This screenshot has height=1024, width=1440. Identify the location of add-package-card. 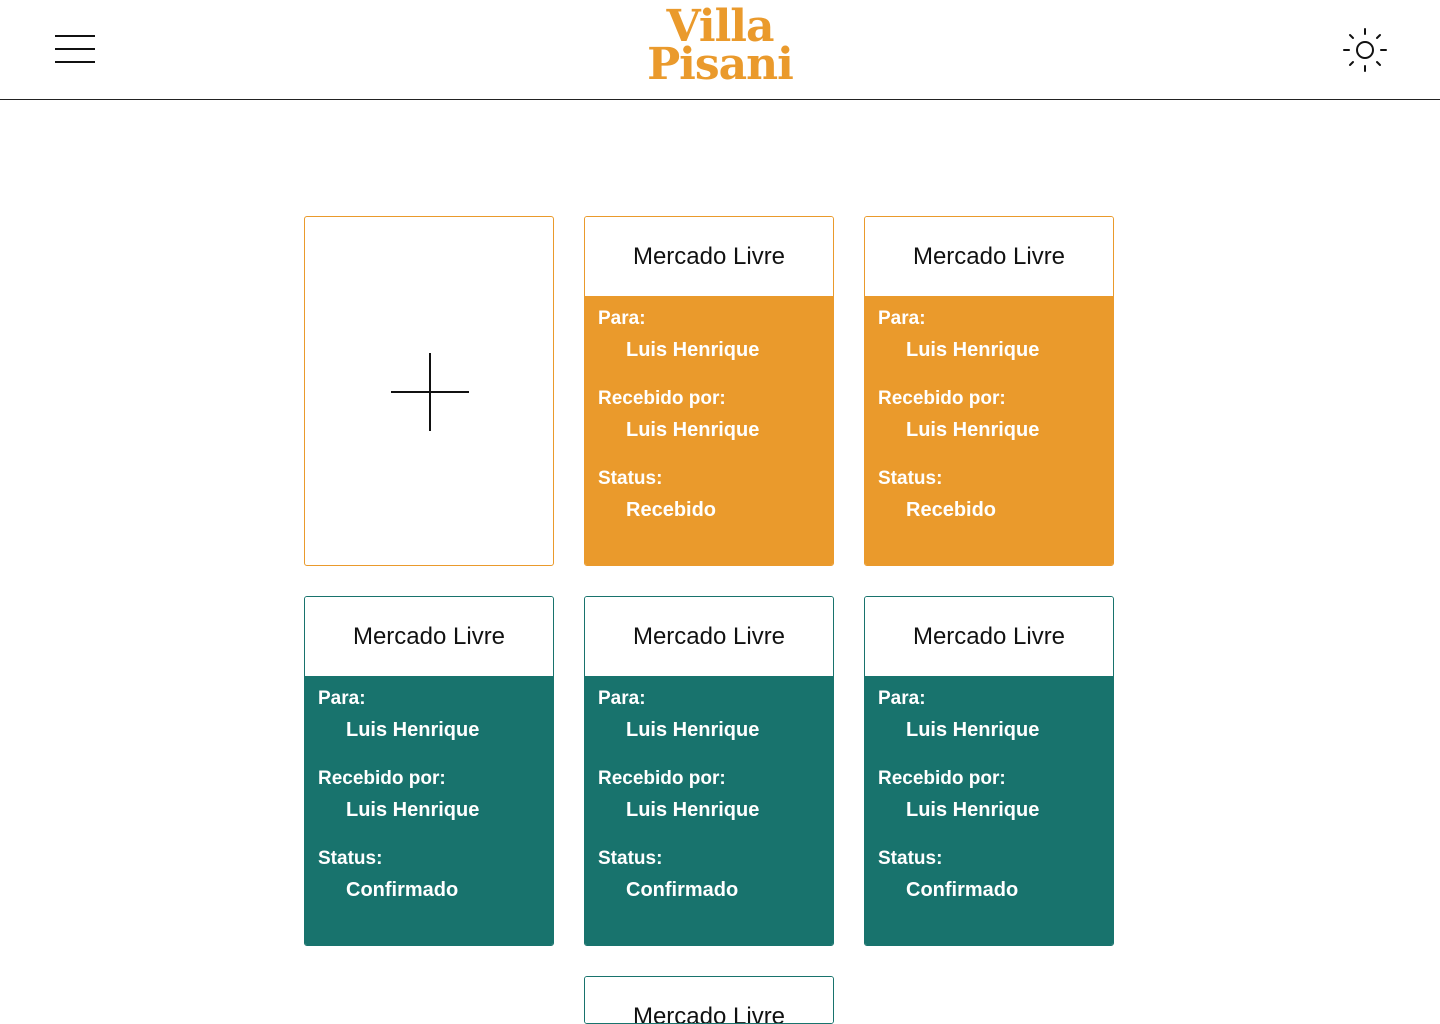
(429, 391).